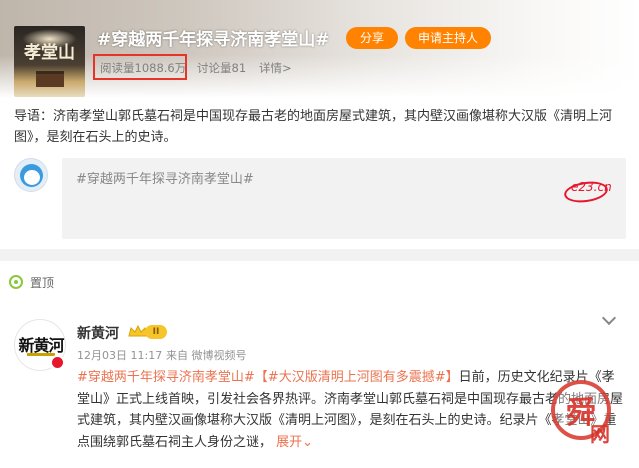  I want to click on discuss-count: 讨论量81, so click(222, 68).